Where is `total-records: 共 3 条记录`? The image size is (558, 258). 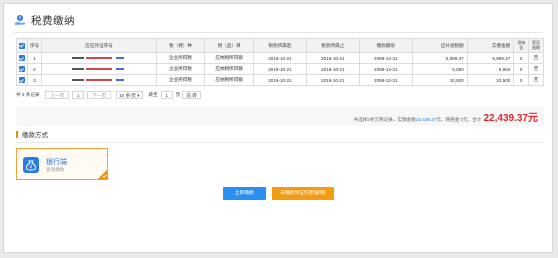 total-records: 共 3 条记录 is located at coordinates (28, 94).